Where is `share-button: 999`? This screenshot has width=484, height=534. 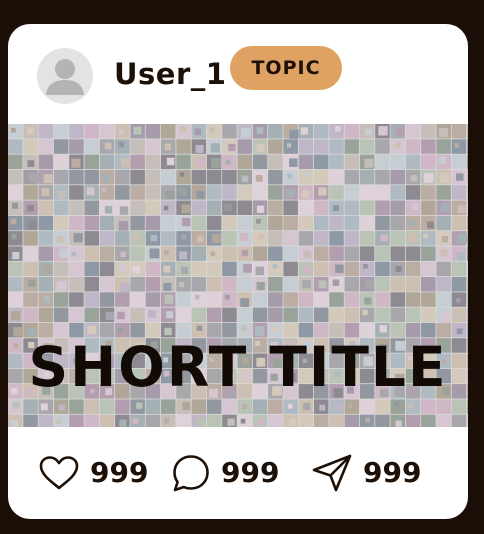 share-button: 999 is located at coordinates (366, 473).